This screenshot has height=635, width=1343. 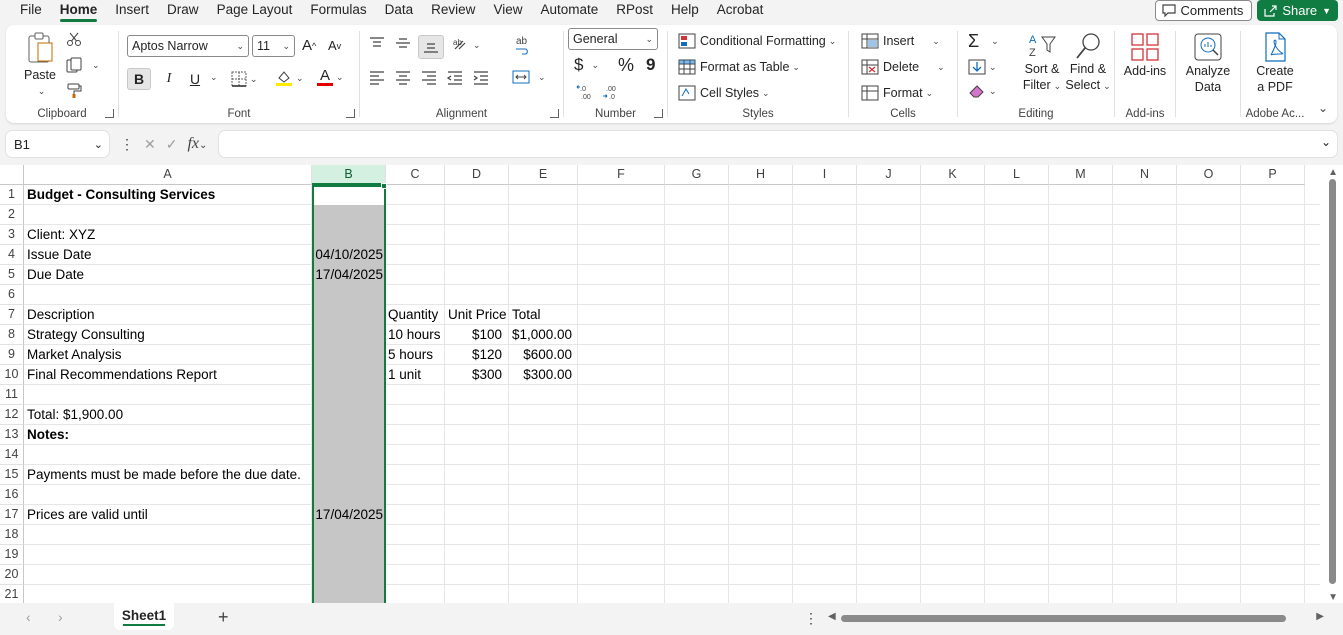 What do you see at coordinates (132, 11) in the screenshot?
I see `tab-insert: Insert` at bounding box center [132, 11].